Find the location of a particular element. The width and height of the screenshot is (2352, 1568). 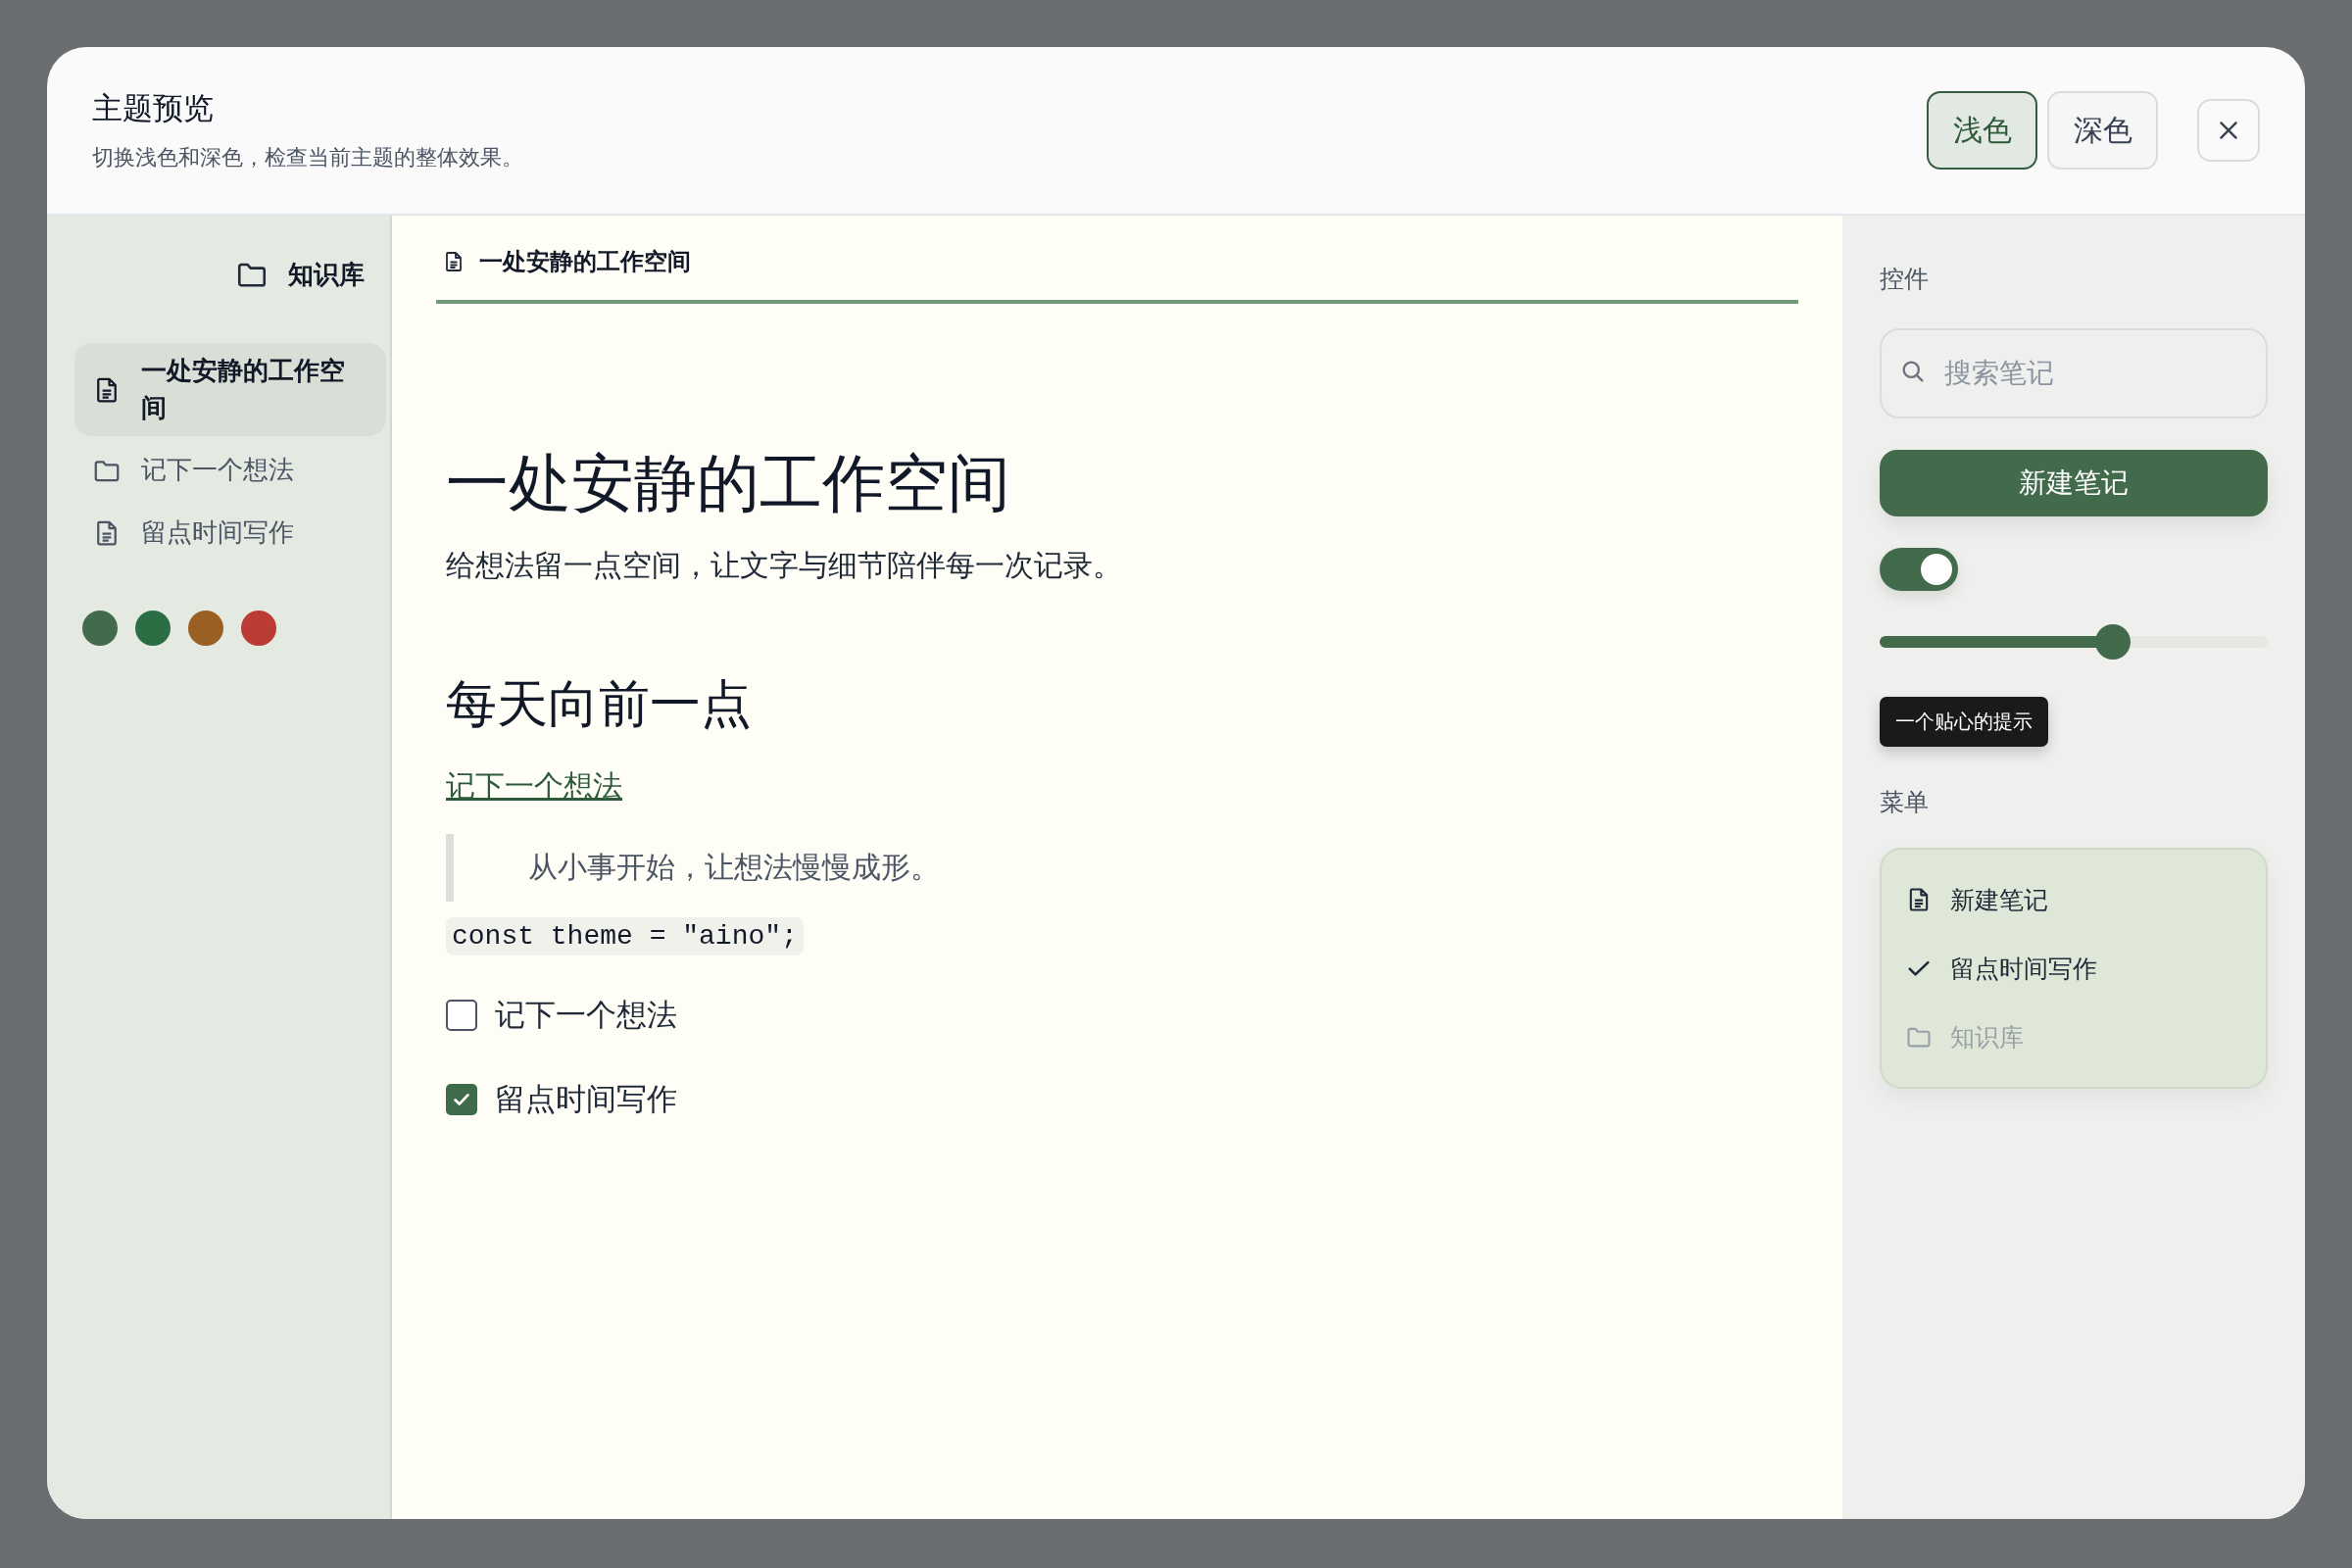

sidebar-item: 记下一个想法 is located at coordinates (230, 471).